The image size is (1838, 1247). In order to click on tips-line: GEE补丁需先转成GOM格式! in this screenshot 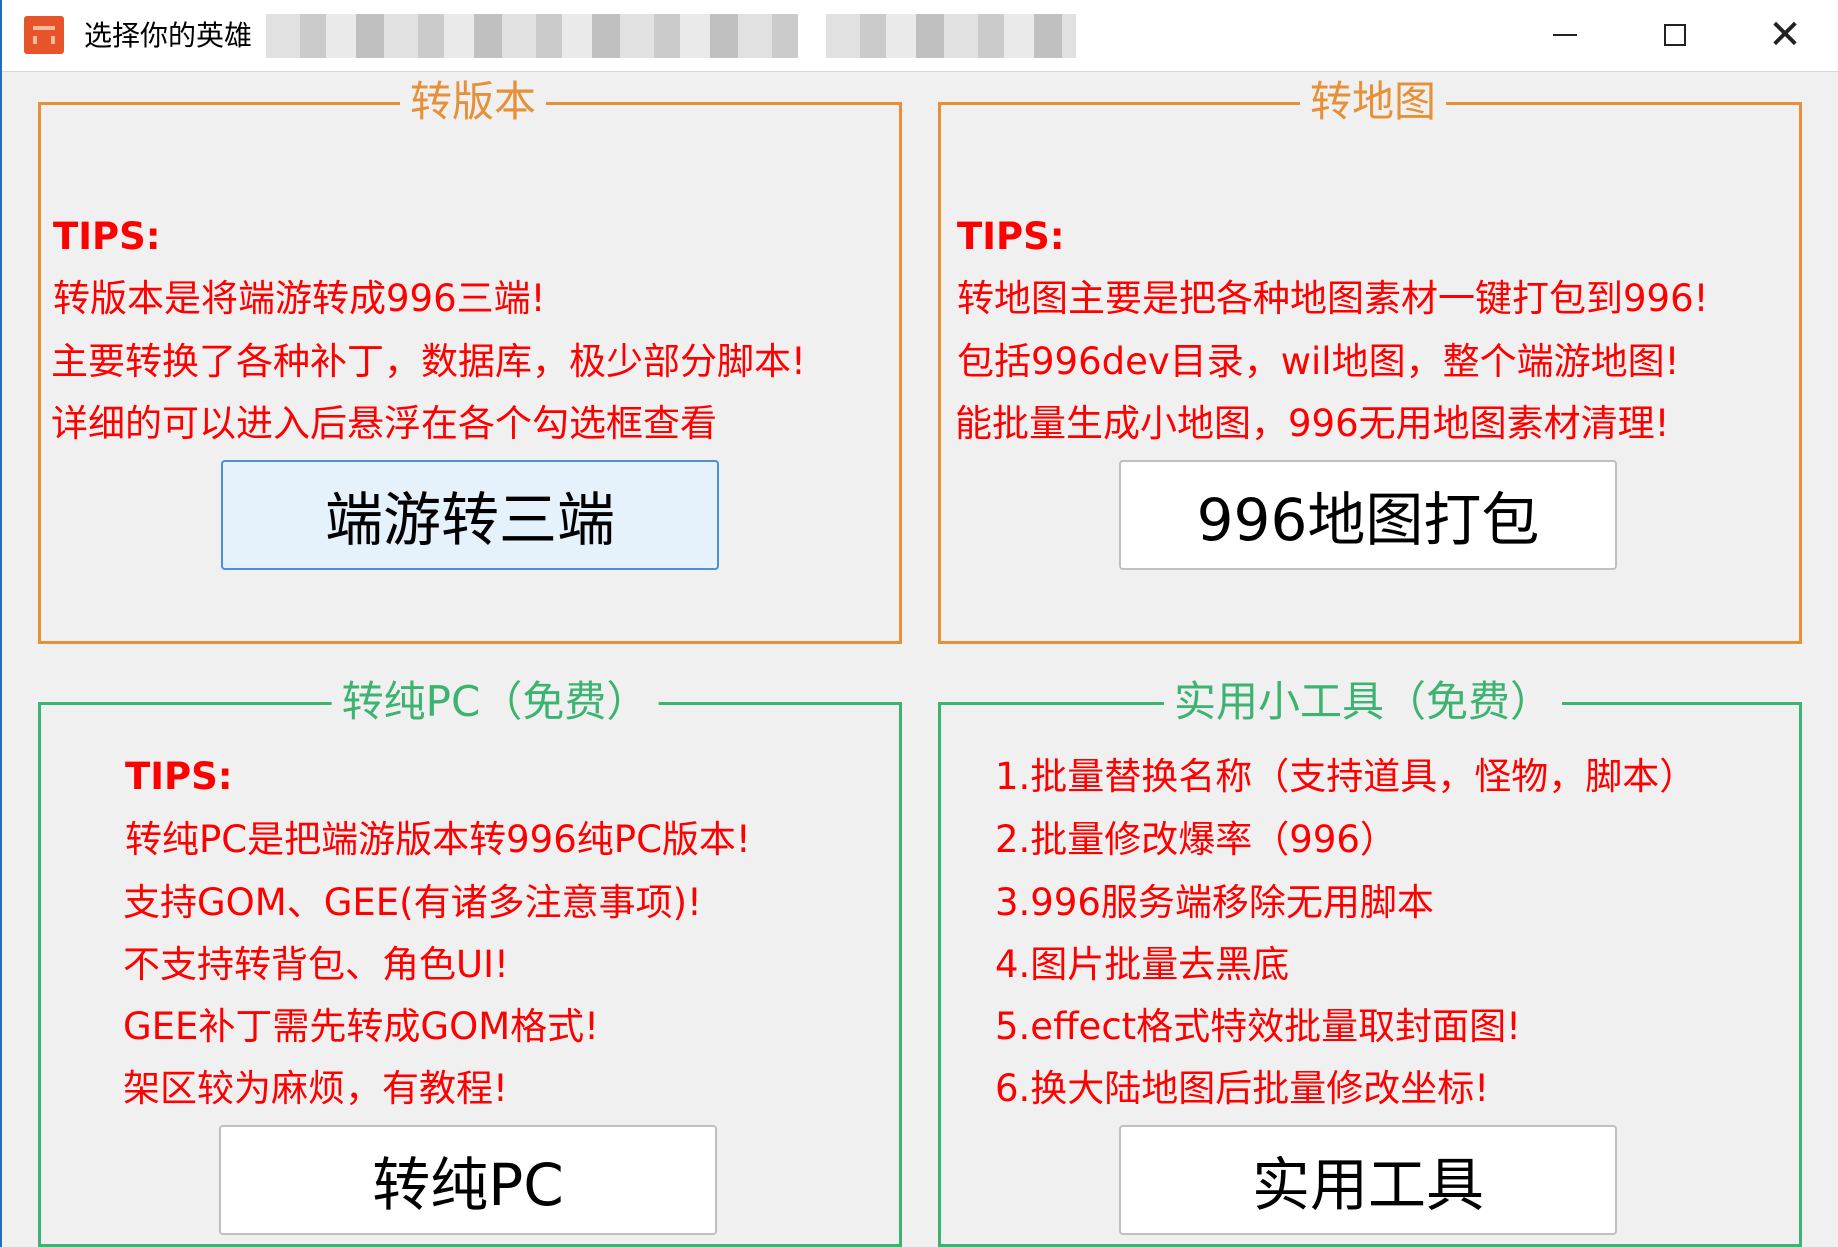, I will do `click(361, 1026)`.